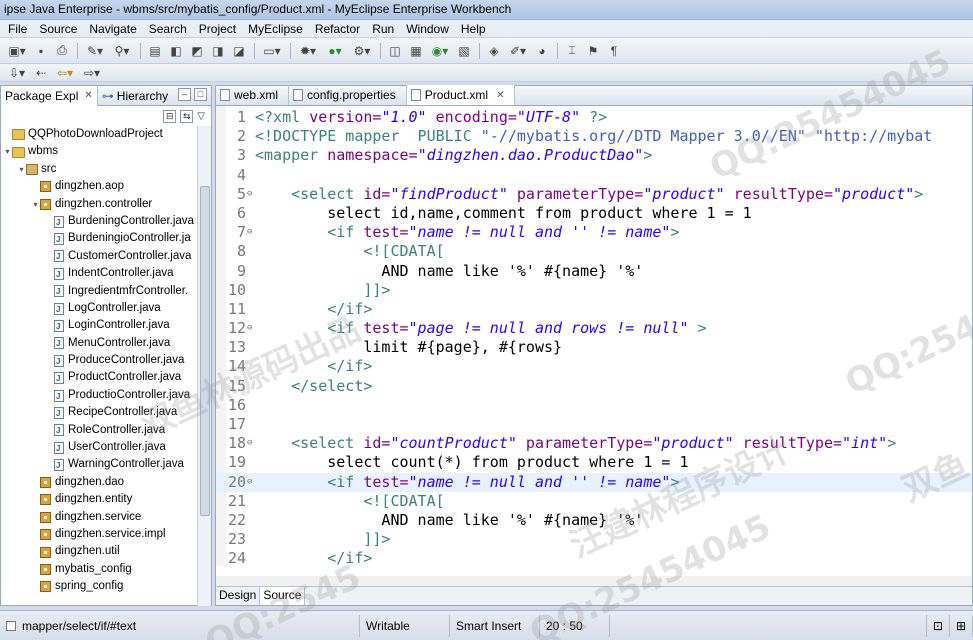 The image size is (973, 640). What do you see at coordinates (200, 94) in the screenshot?
I see `maximize-icon: □` at bounding box center [200, 94].